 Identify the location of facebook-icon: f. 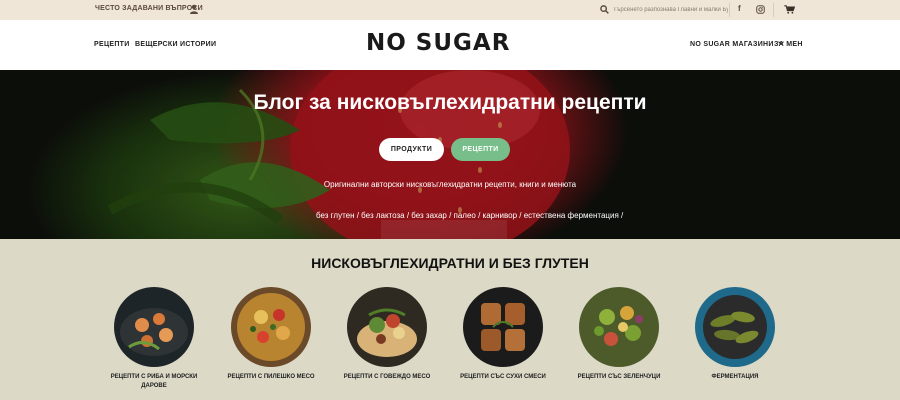
(739, 8).